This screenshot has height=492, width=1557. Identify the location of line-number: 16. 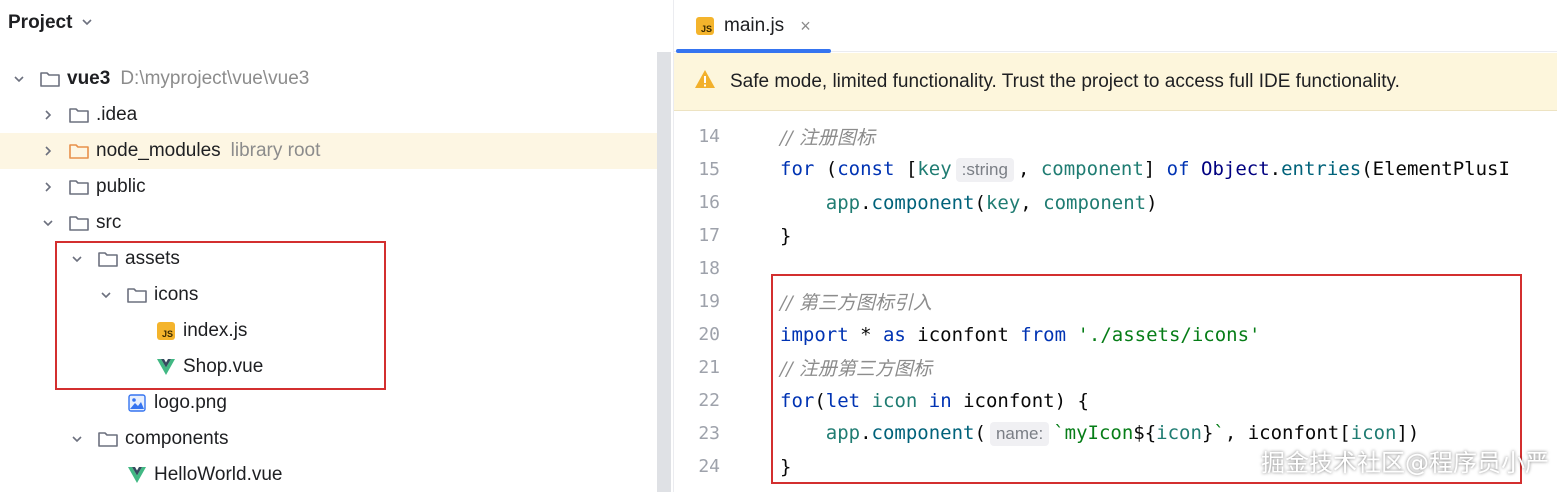
(709, 202).